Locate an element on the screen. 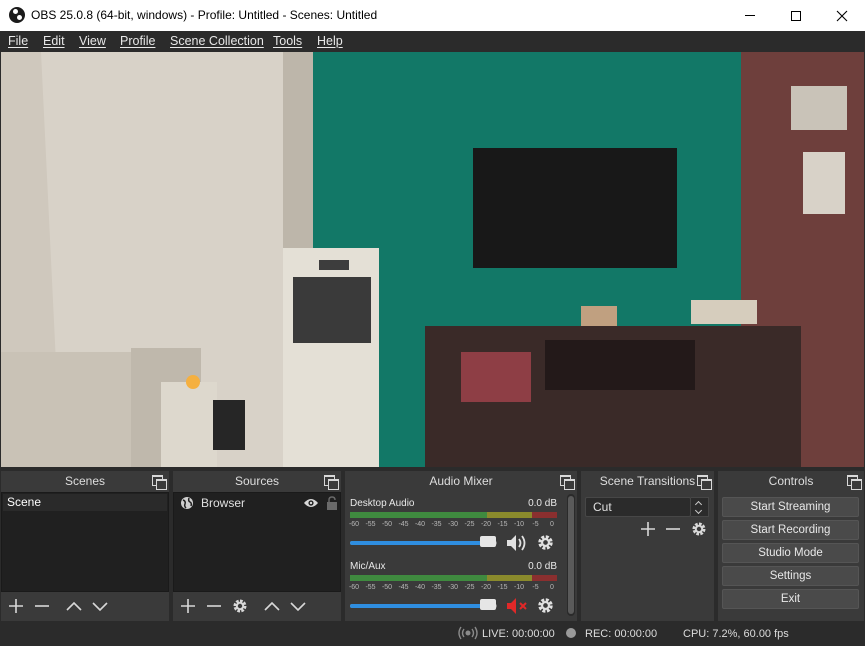 The image size is (865, 646). move-scene-down-button is located at coordinates (100, 606).